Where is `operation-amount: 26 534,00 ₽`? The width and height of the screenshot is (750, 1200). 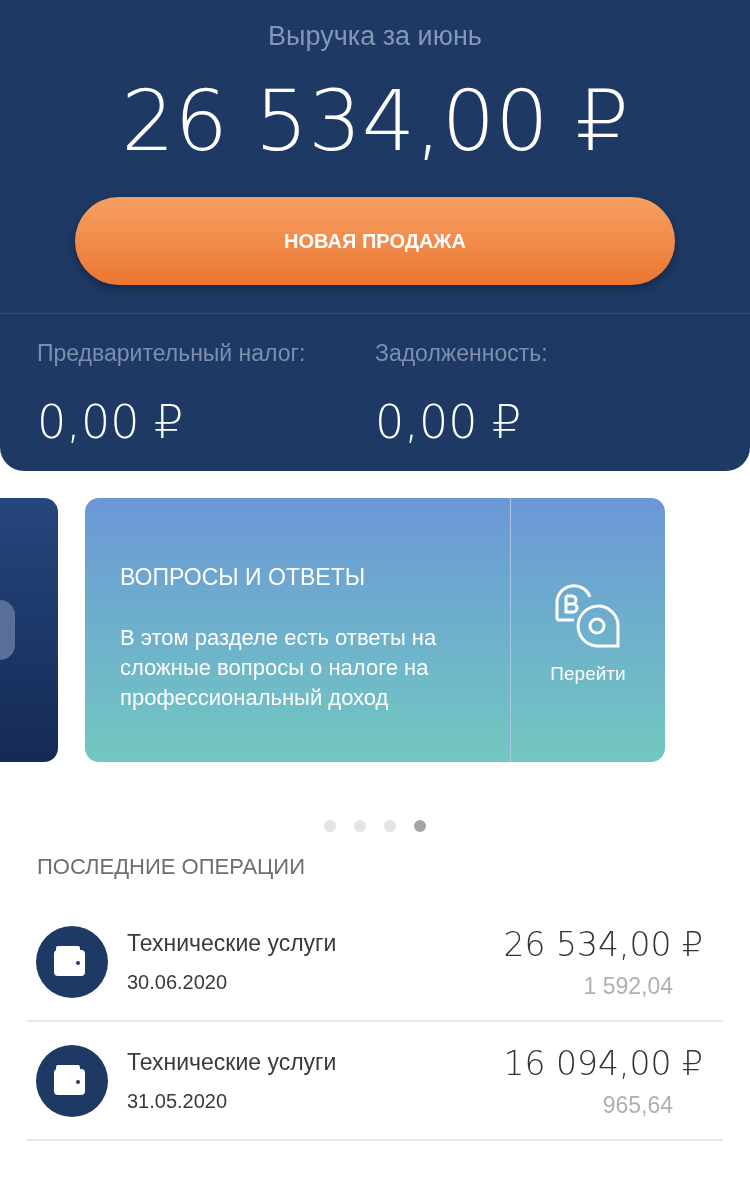
operation-amount: 26 534,00 ₽ is located at coordinates (603, 944).